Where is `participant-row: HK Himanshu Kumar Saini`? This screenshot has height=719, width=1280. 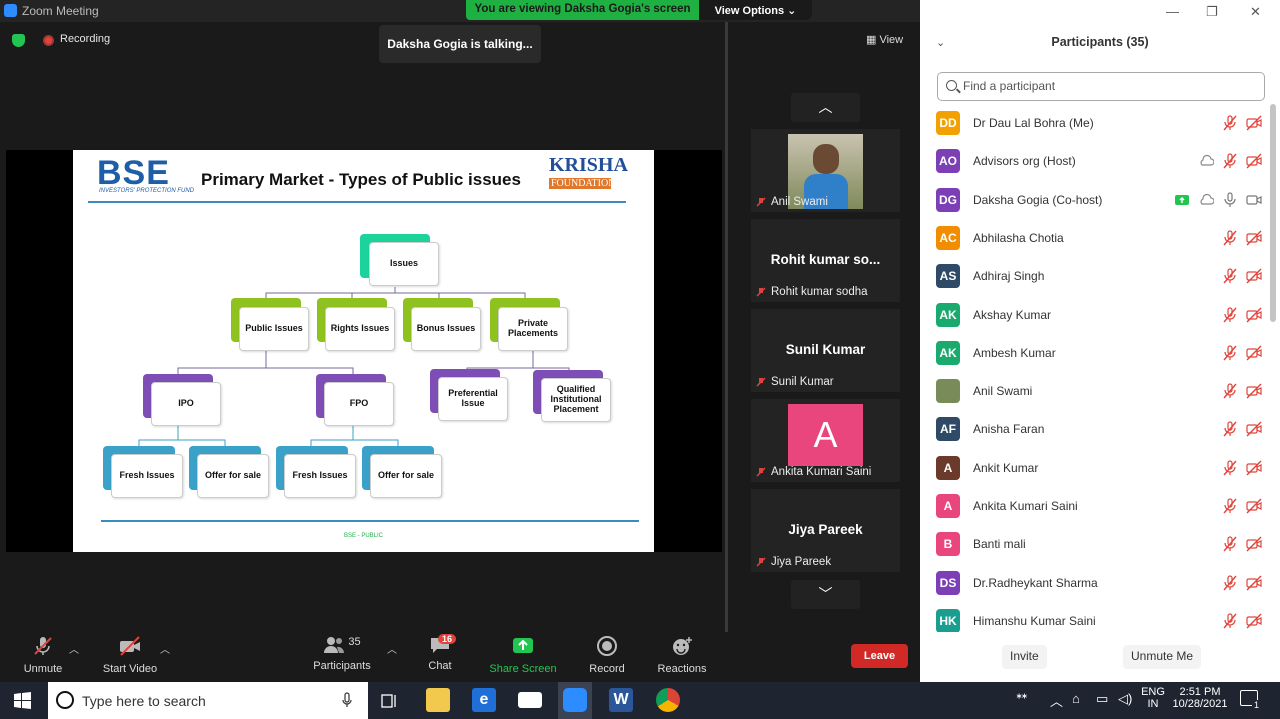 participant-row: HK Himanshu Kumar Saini is located at coordinates (1101, 617).